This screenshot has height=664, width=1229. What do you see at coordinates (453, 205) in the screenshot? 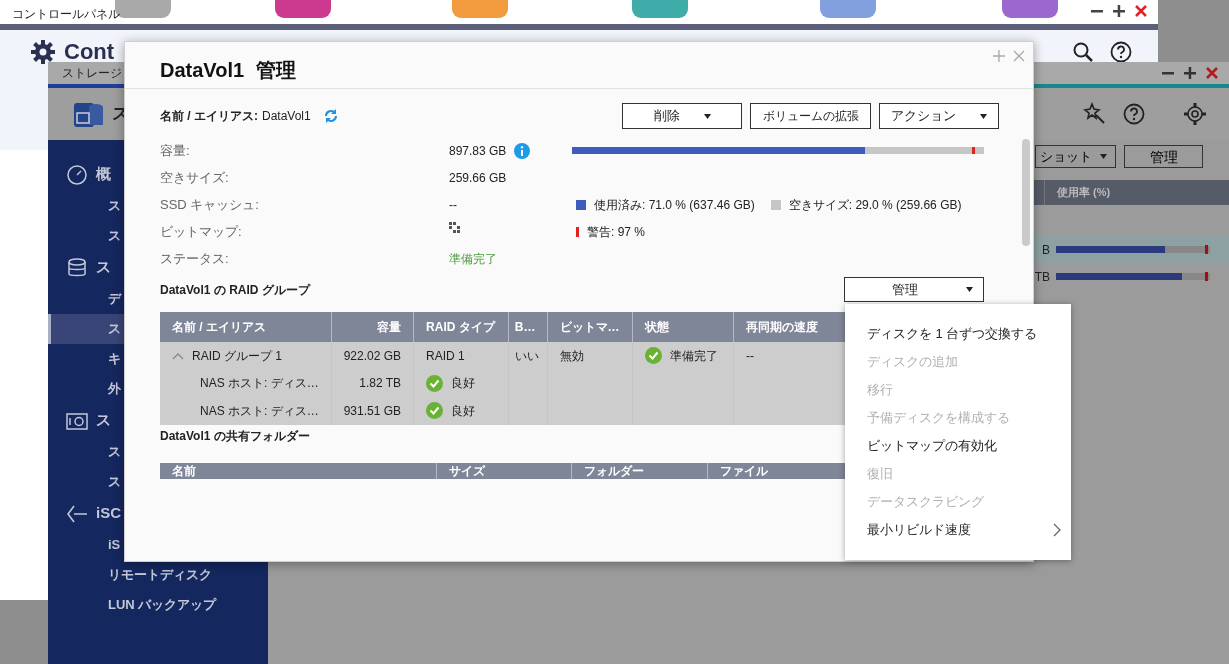
I see `field-value: --` at bounding box center [453, 205].